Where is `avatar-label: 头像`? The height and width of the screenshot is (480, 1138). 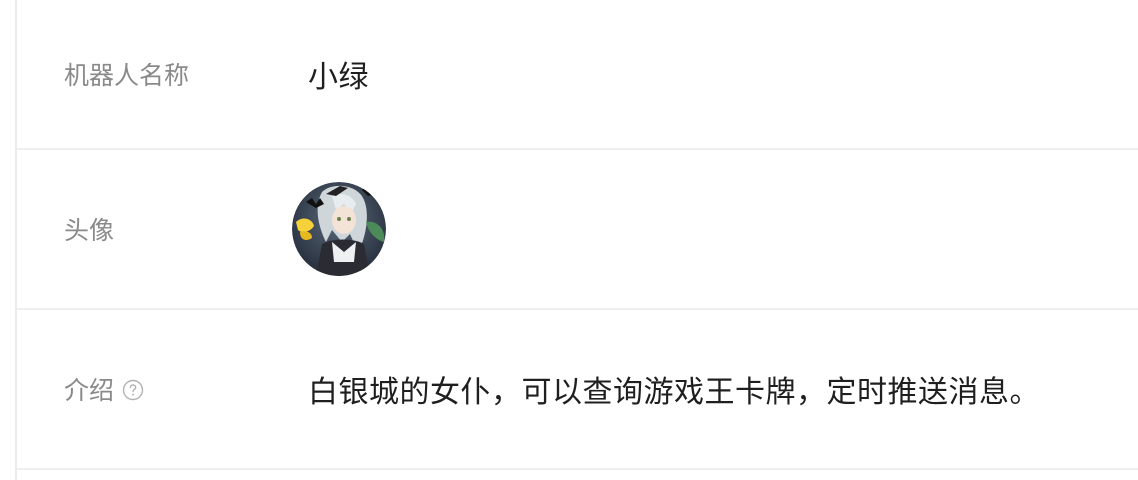 avatar-label: 头像 is located at coordinates (89, 229).